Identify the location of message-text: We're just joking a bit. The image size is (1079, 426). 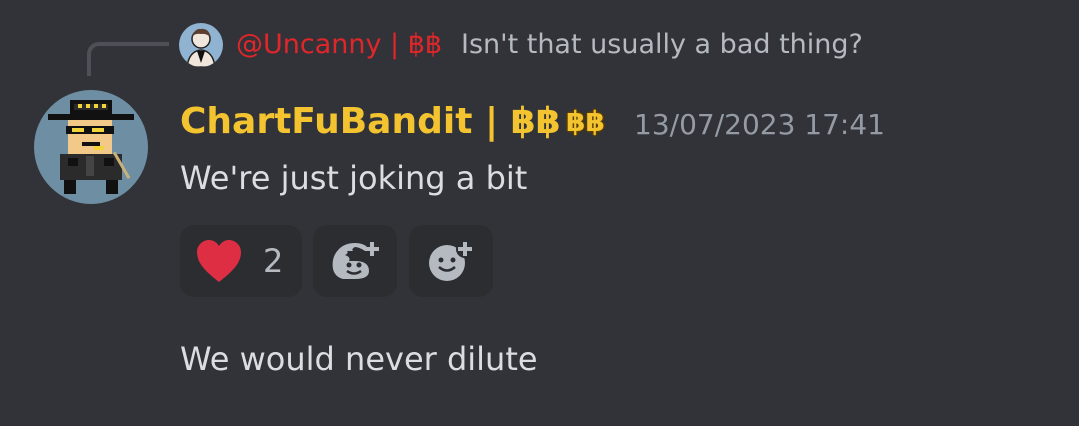
(354, 178).